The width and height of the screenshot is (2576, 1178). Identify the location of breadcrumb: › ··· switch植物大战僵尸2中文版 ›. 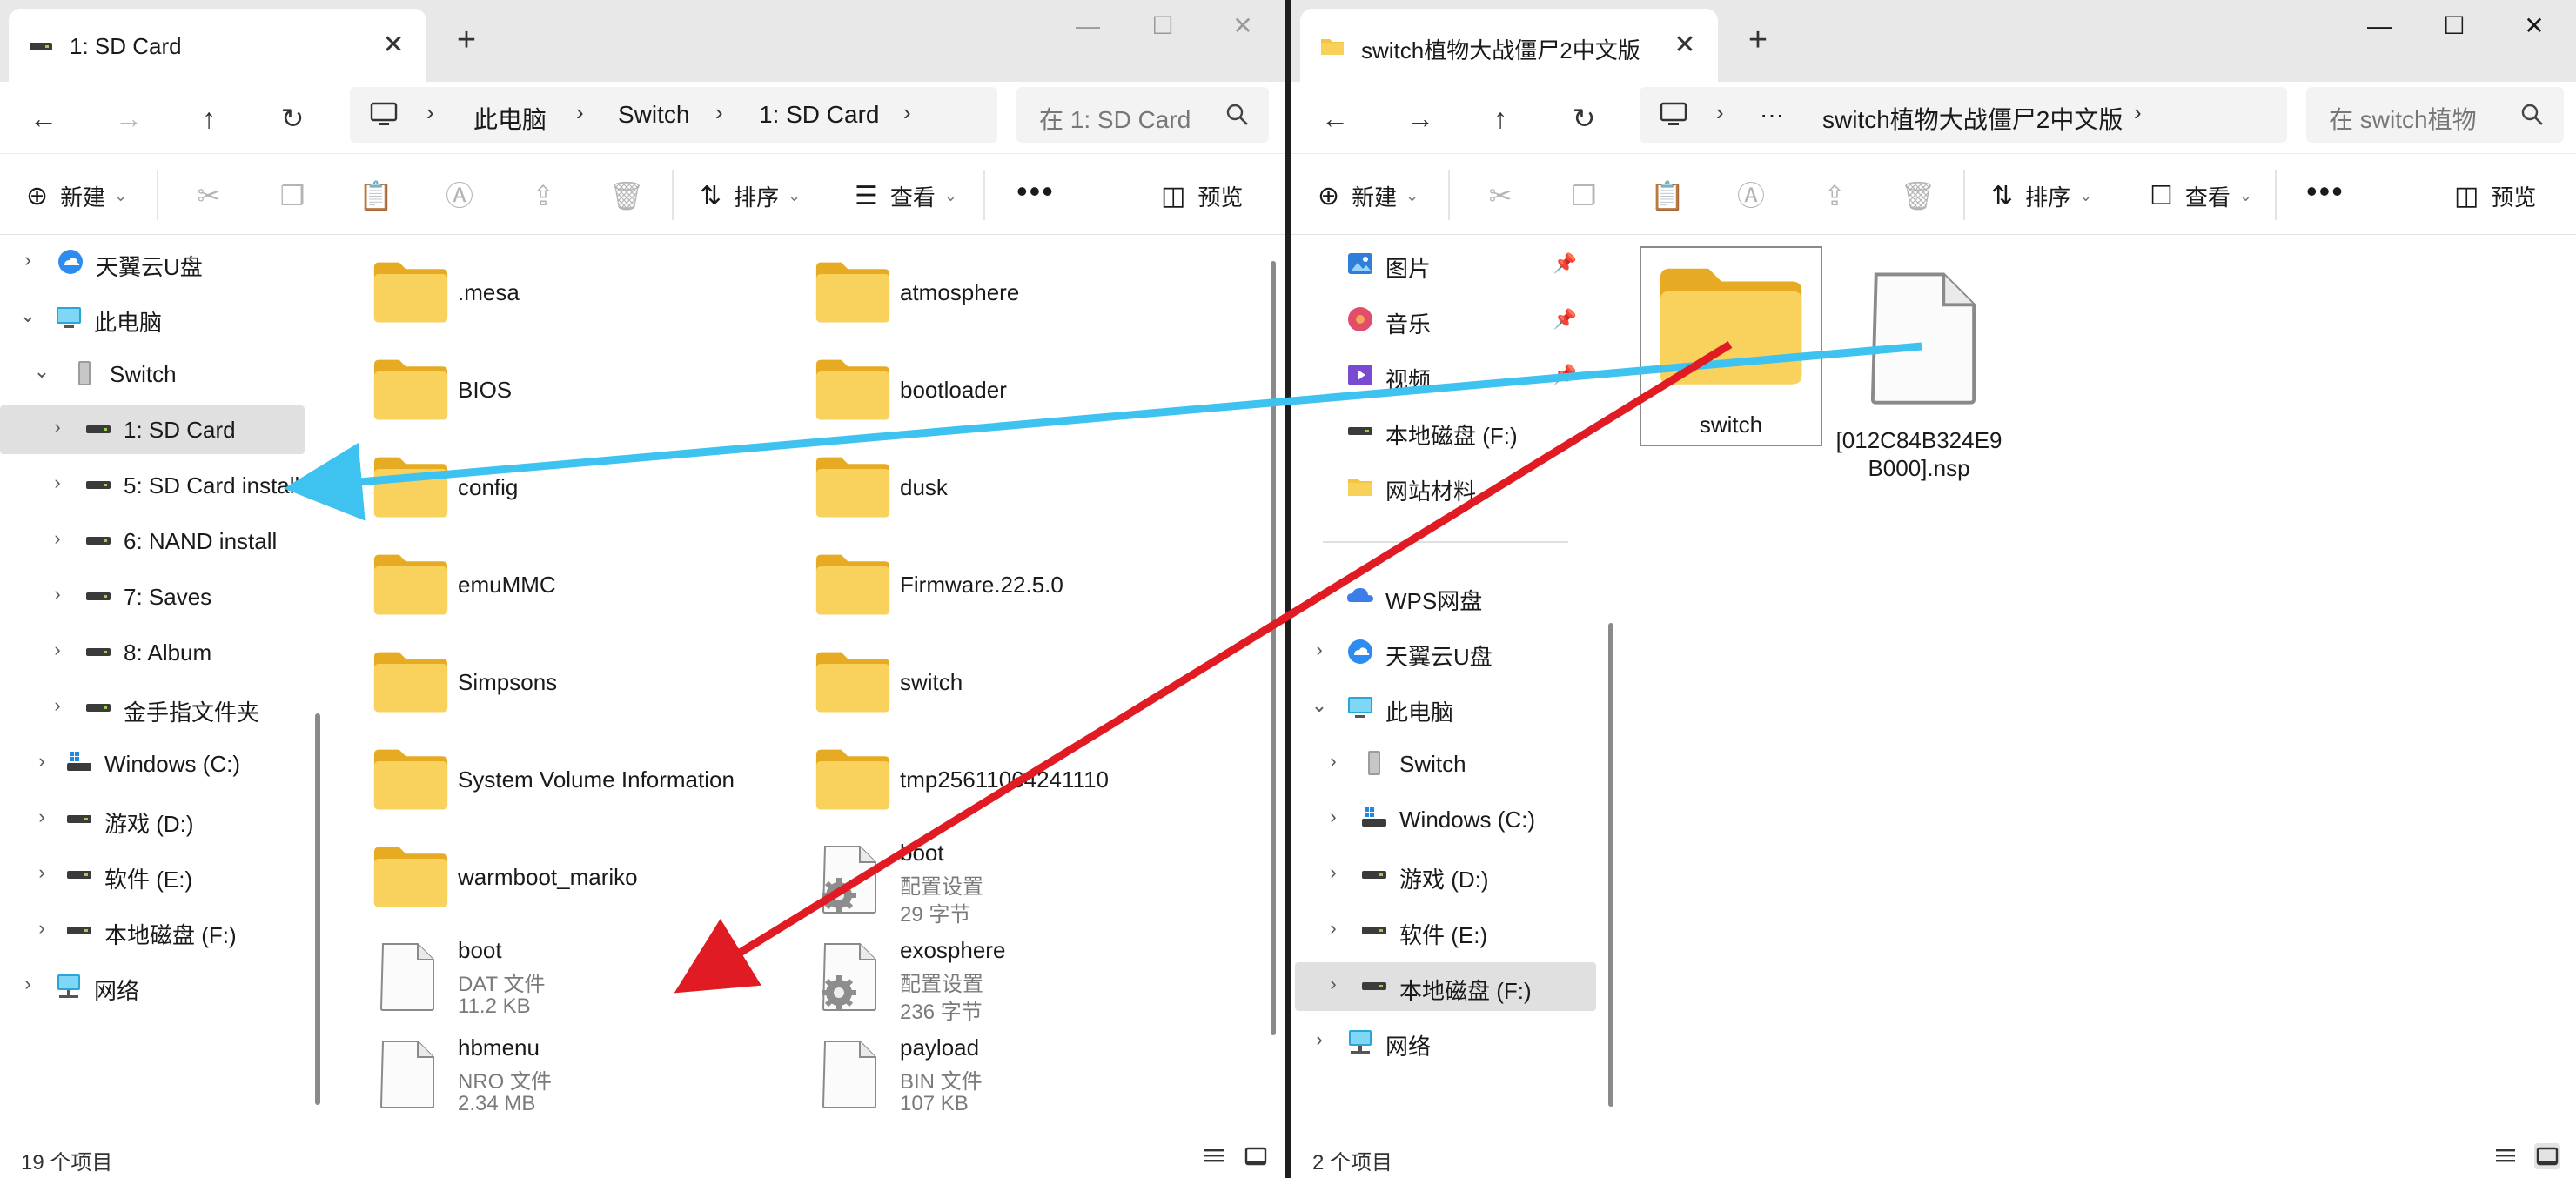
(1963, 115).